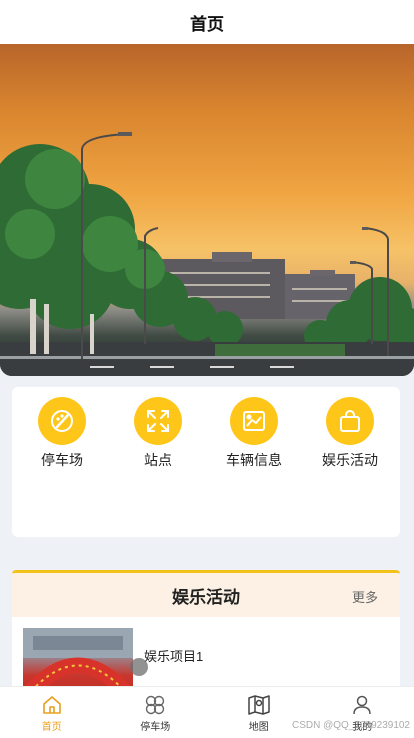 This screenshot has width=414, height=738. What do you see at coordinates (62, 460) in the screenshot?
I see `menu-label: 停车场` at bounding box center [62, 460].